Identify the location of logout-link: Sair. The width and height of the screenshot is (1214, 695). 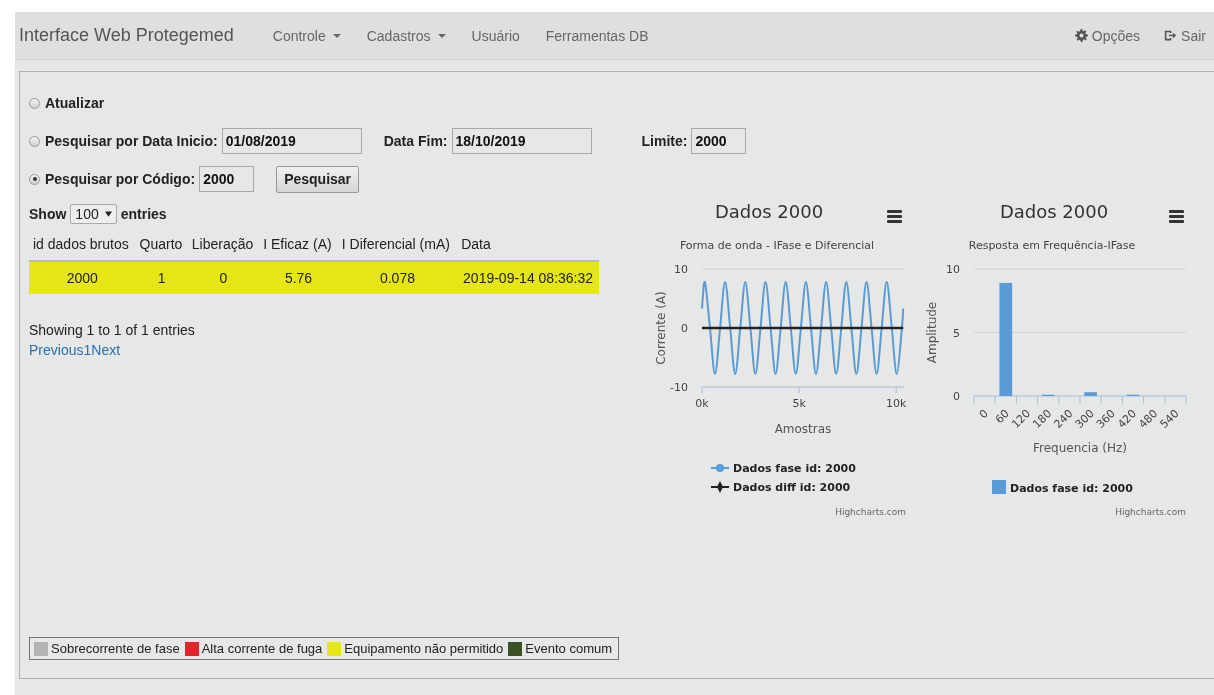
(1181, 35).